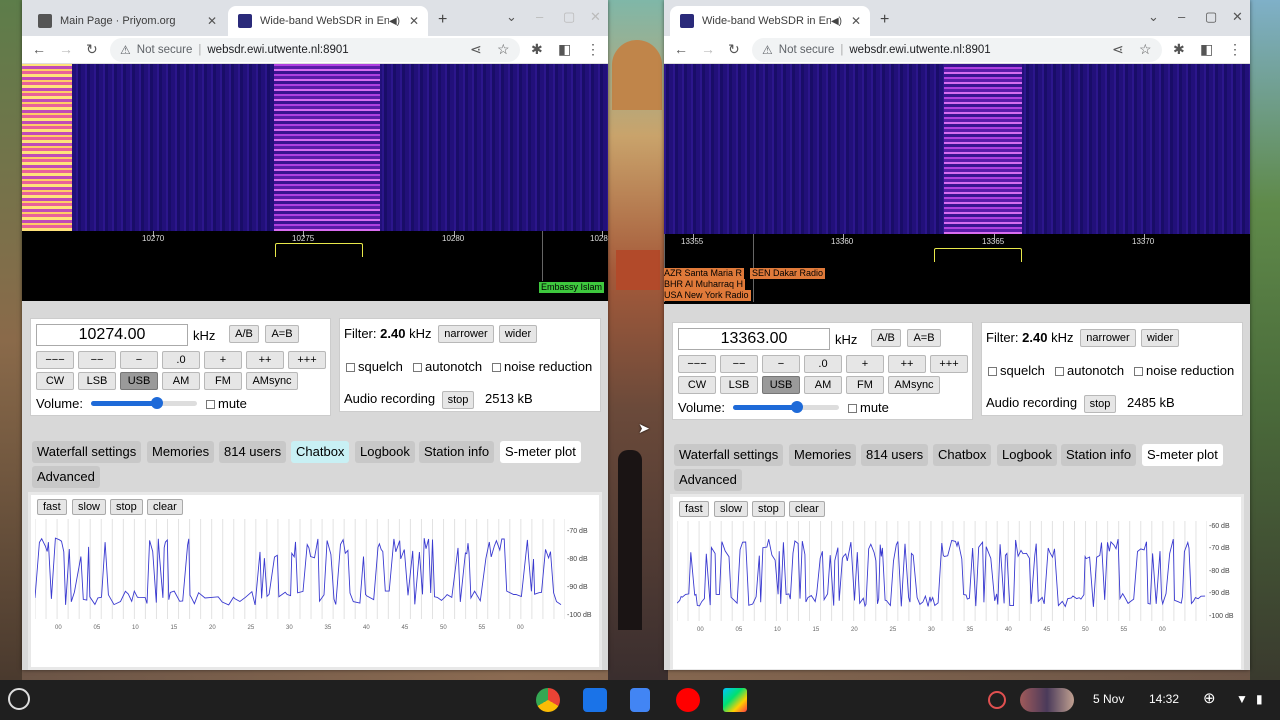  Describe the element at coordinates (694, 509) in the screenshot. I see `fast-button: fast` at that location.